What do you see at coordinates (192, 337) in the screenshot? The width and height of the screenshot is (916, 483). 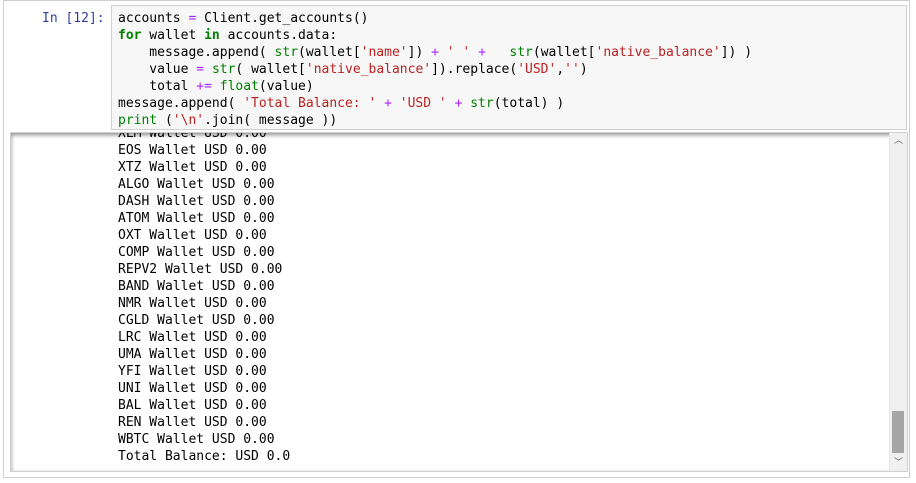 I see `output-line: LRC Wallet USD 0.00` at bounding box center [192, 337].